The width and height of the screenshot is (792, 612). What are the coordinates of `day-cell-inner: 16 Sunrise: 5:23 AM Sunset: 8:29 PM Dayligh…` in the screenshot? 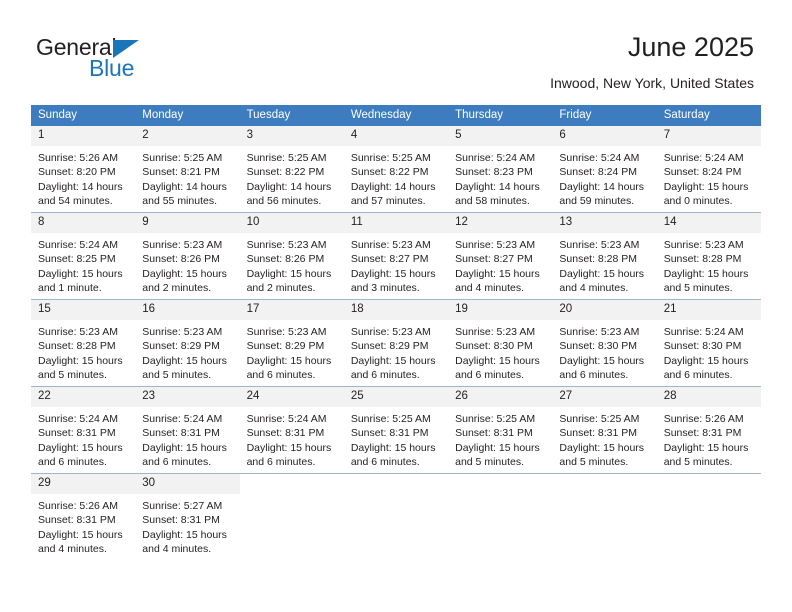 It's located at (187, 343).